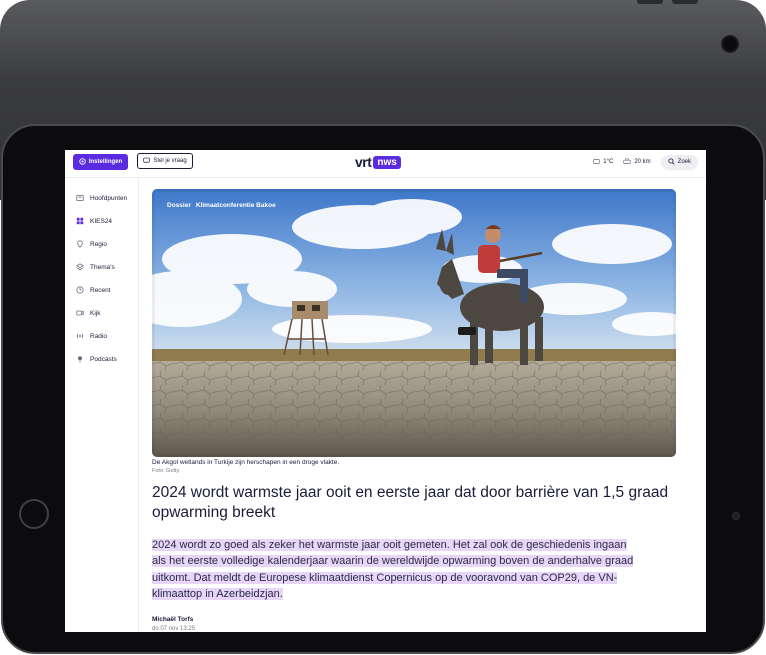 The image size is (766, 655). I want to click on tag-topic: Klimaatconferentie Bakoe, so click(236, 205).